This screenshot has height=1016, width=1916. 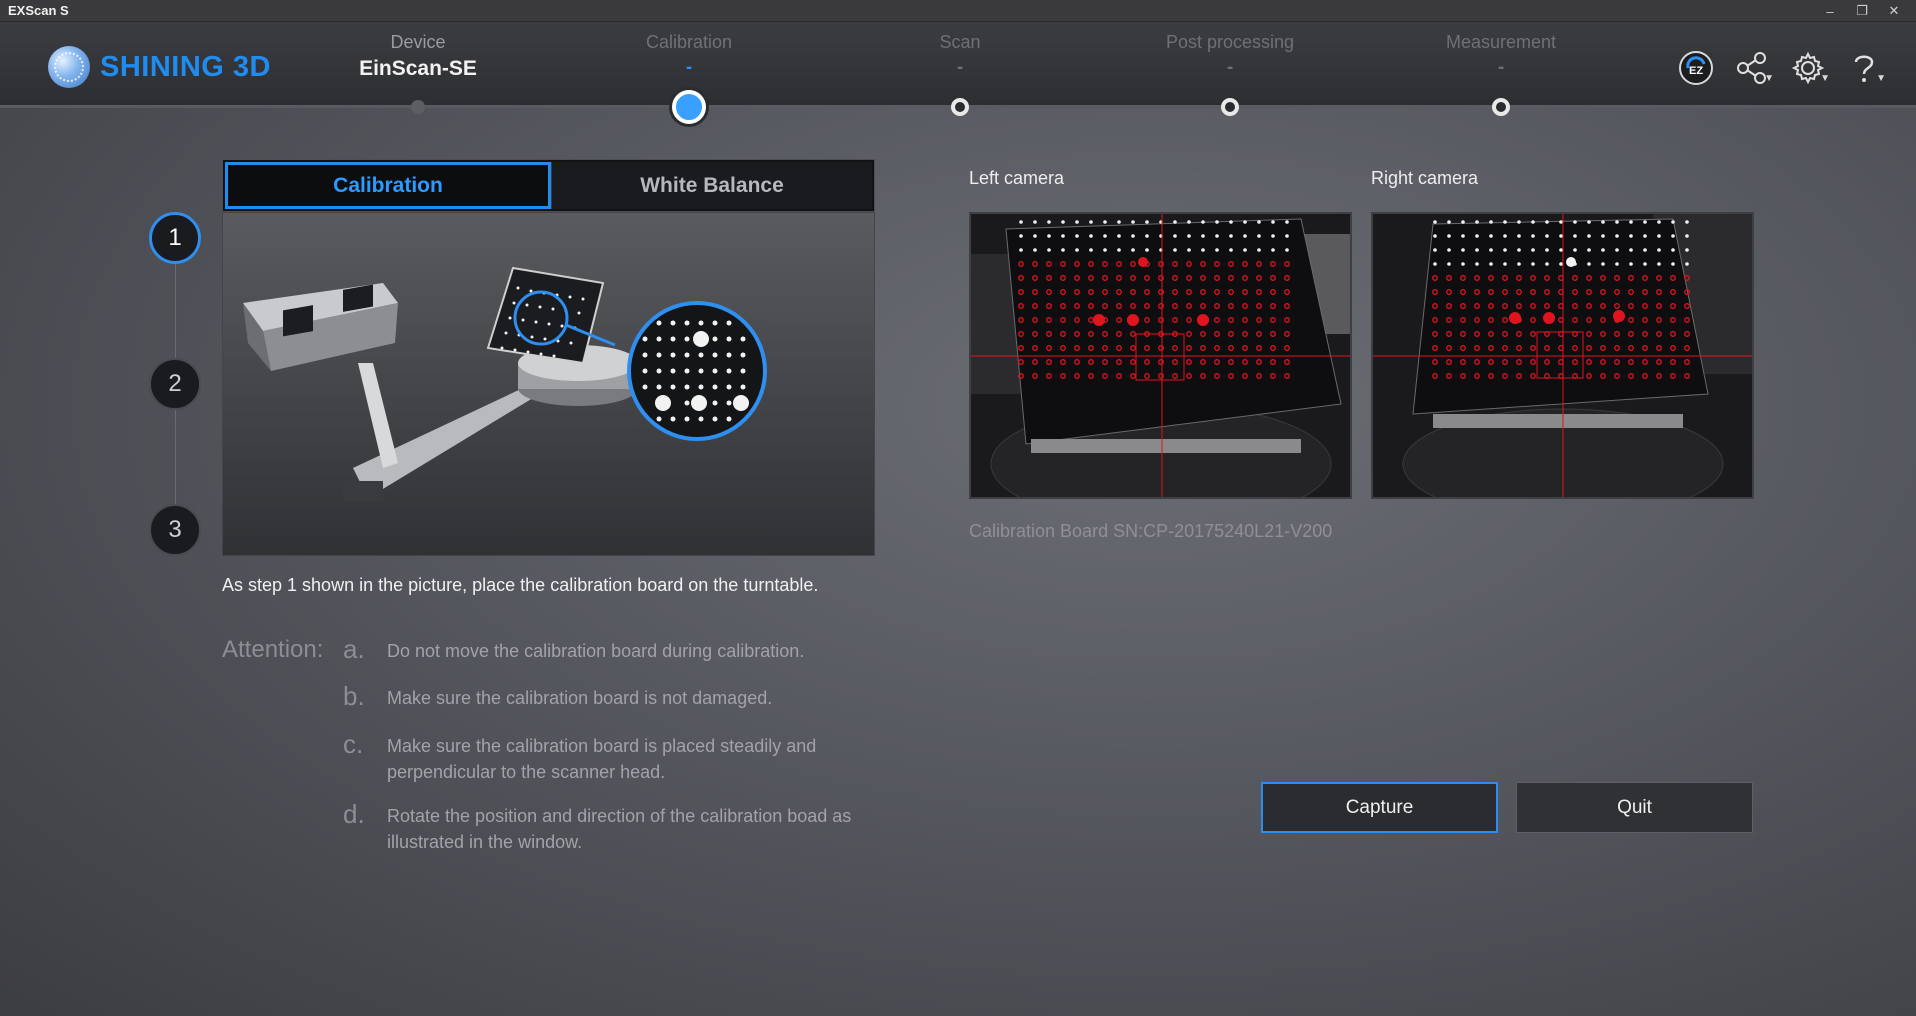 I want to click on right-camera-view, so click(x=1562, y=355).